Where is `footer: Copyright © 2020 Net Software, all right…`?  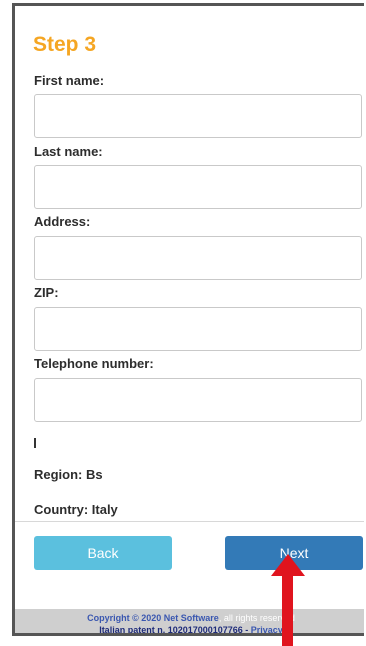
footer: Copyright © 2020 Net Software, all right… is located at coordinates (189, 622).